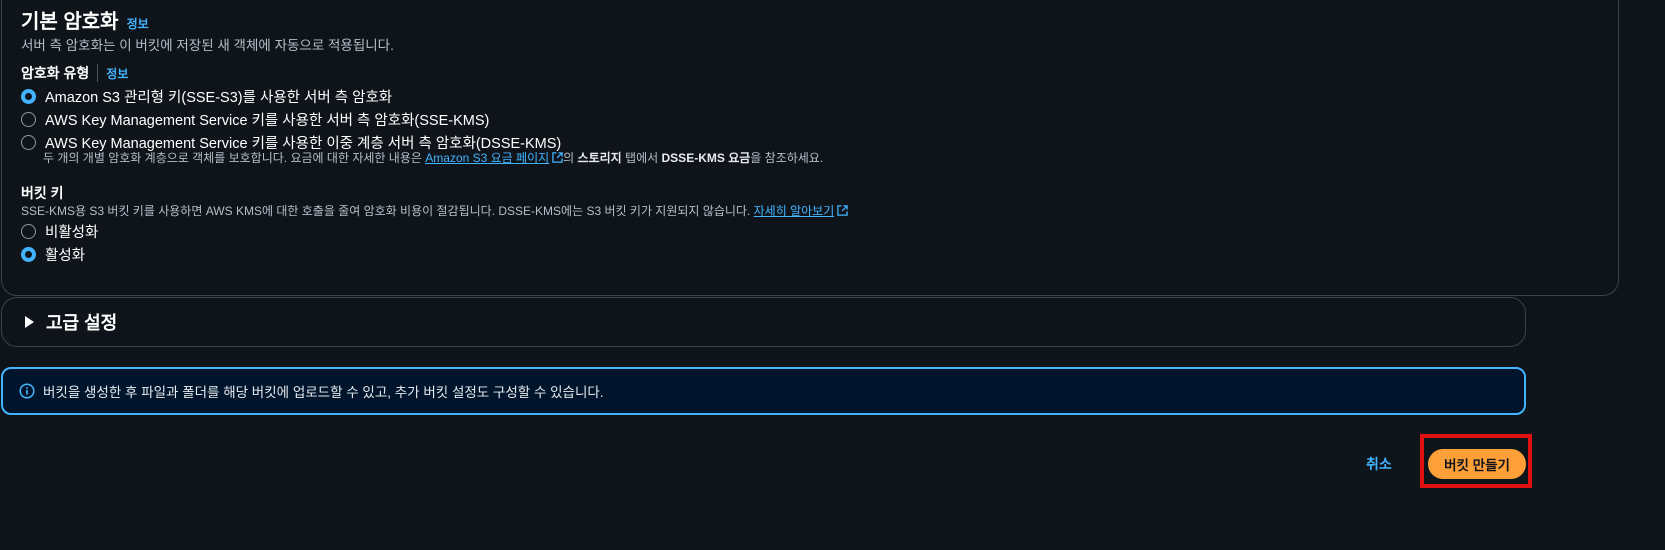 The width and height of the screenshot is (1665, 550). What do you see at coordinates (65, 256) in the screenshot?
I see `radio-label: 활성화` at bounding box center [65, 256].